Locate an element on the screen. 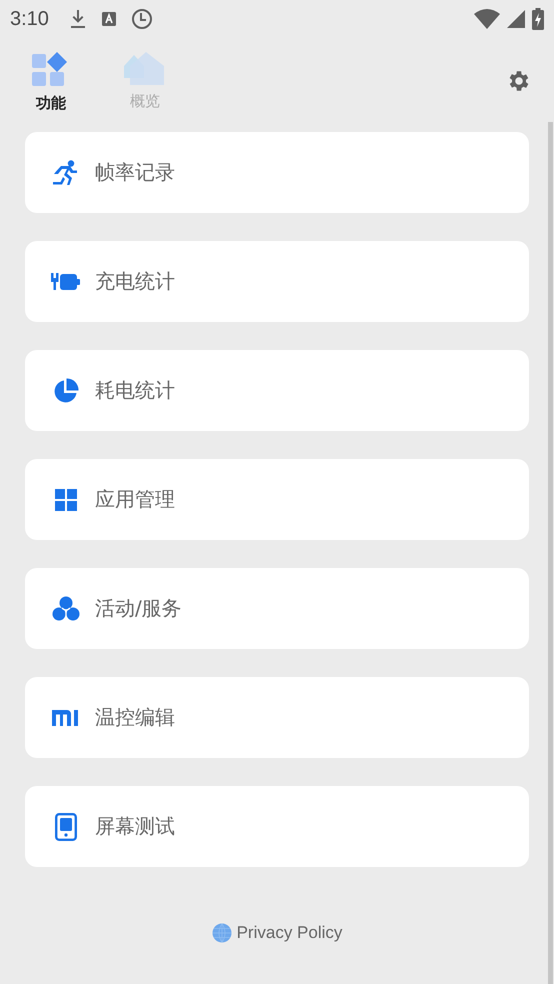 This screenshot has height=984, width=554. privacy-policy-link: Privacy Policy is located at coordinates (277, 933).